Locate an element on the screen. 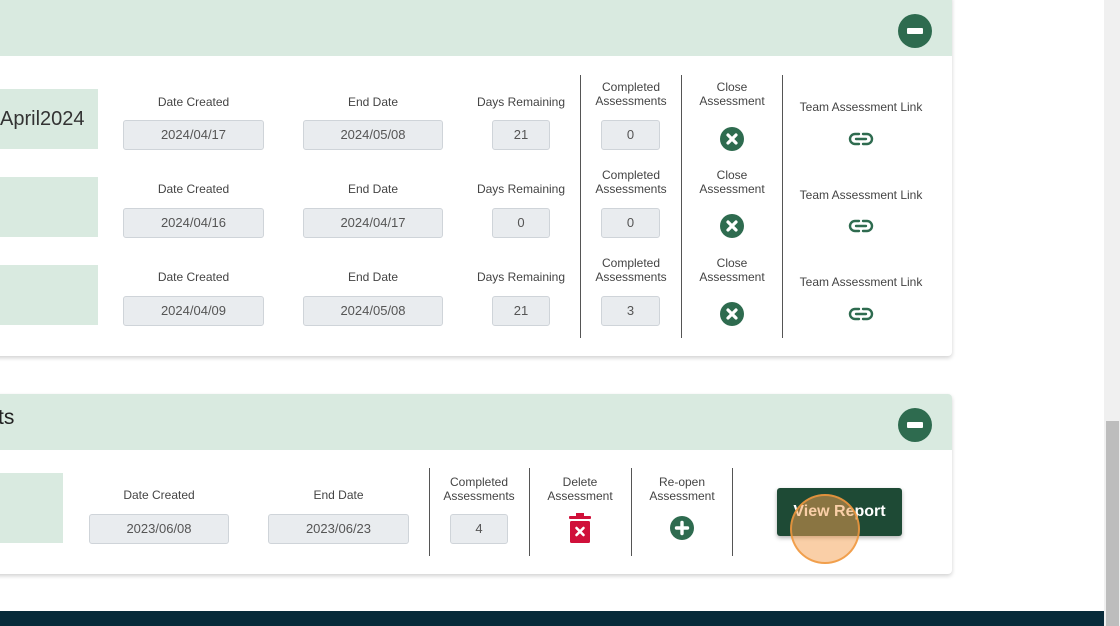 The image size is (1120, 626). delete-assessment-label: Delete Assessment is located at coordinates (580, 489).